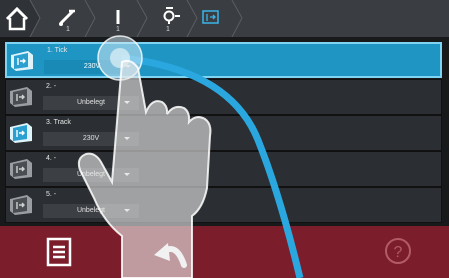 This screenshot has height=278, width=449. I want to click on list-item-name: 3. Track, so click(58, 122).